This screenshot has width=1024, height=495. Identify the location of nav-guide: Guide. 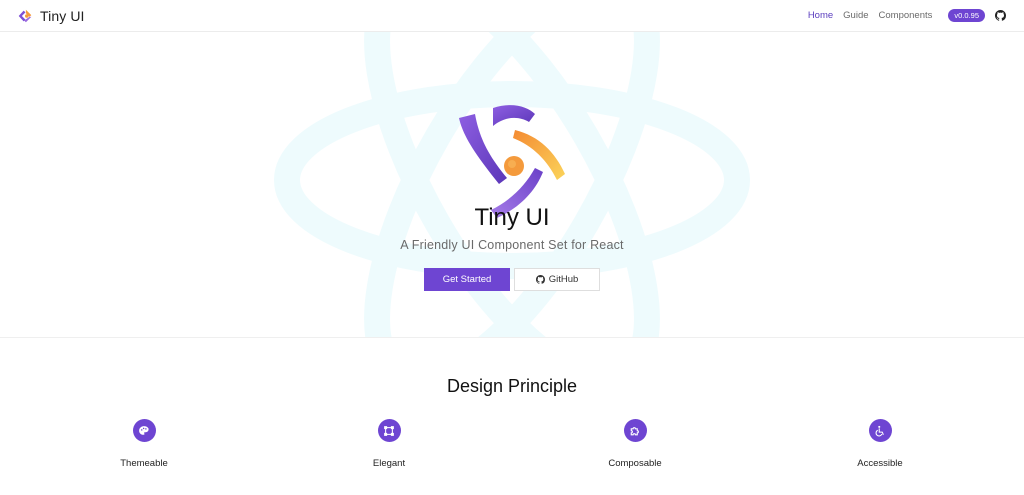
(855, 15).